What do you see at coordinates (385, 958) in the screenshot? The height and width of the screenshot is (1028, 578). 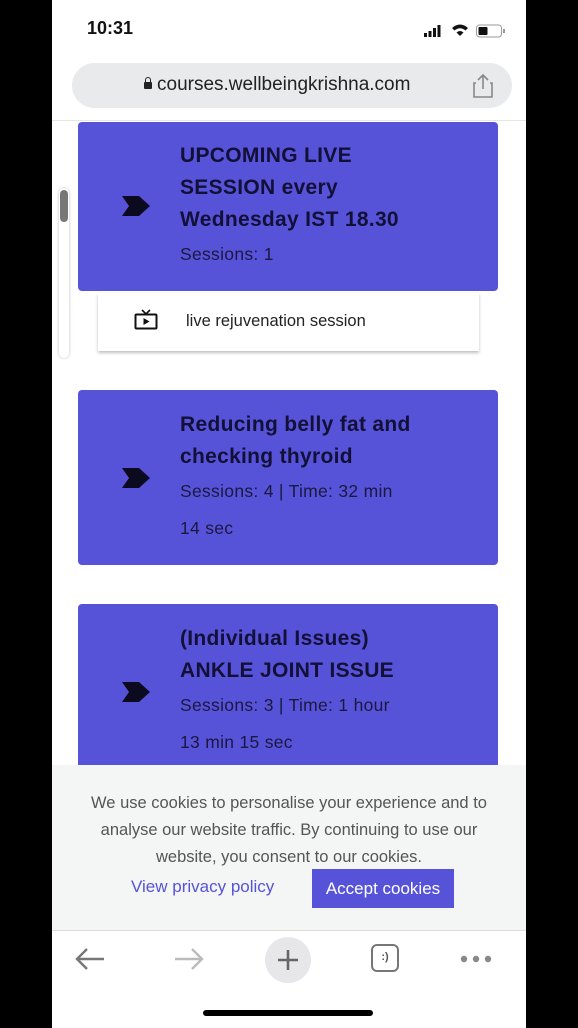 I see `tabs-button: :)` at bounding box center [385, 958].